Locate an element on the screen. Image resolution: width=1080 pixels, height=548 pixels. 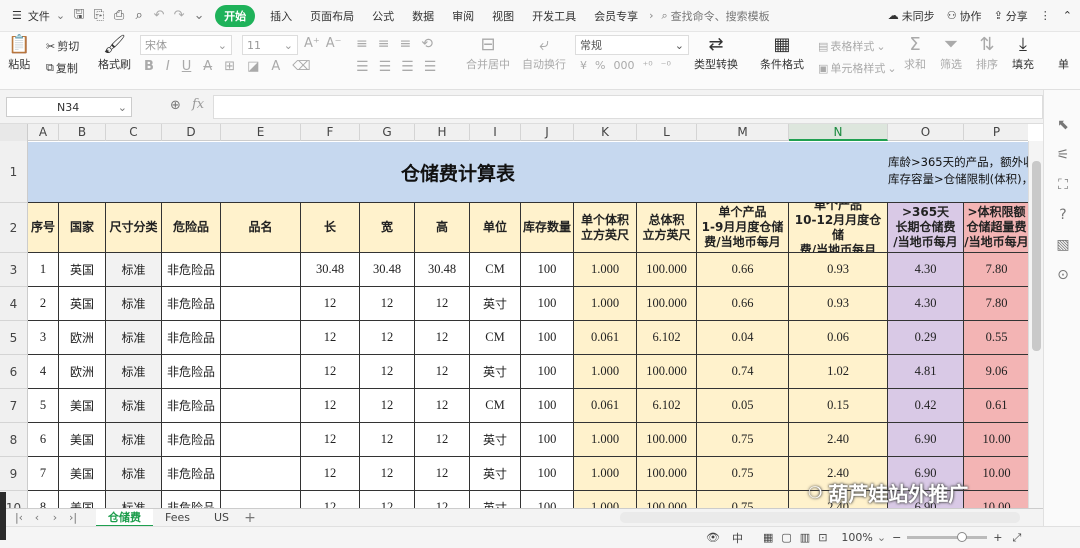
zoom-slider-knob is located at coordinates (962, 537).